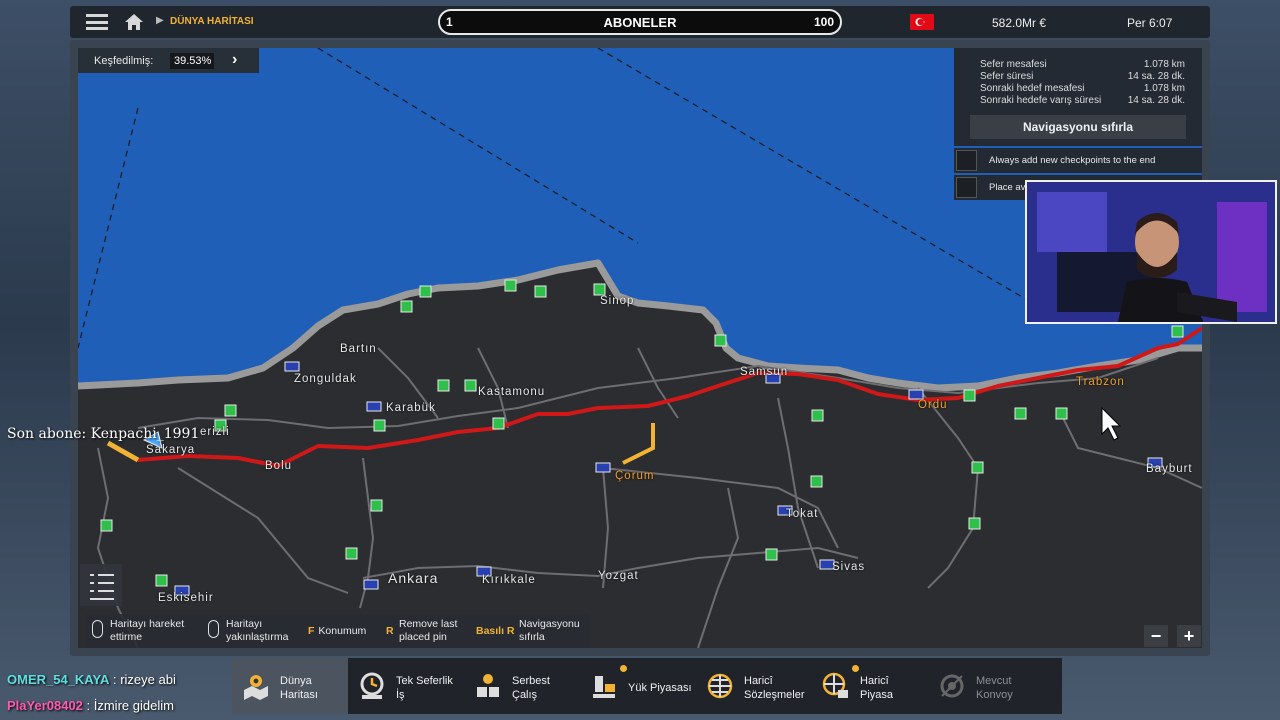 The image size is (1280, 720). What do you see at coordinates (428, 630) in the screenshot?
I see `control-remove: Remove last placed pin` at bounding box center [428, 630].